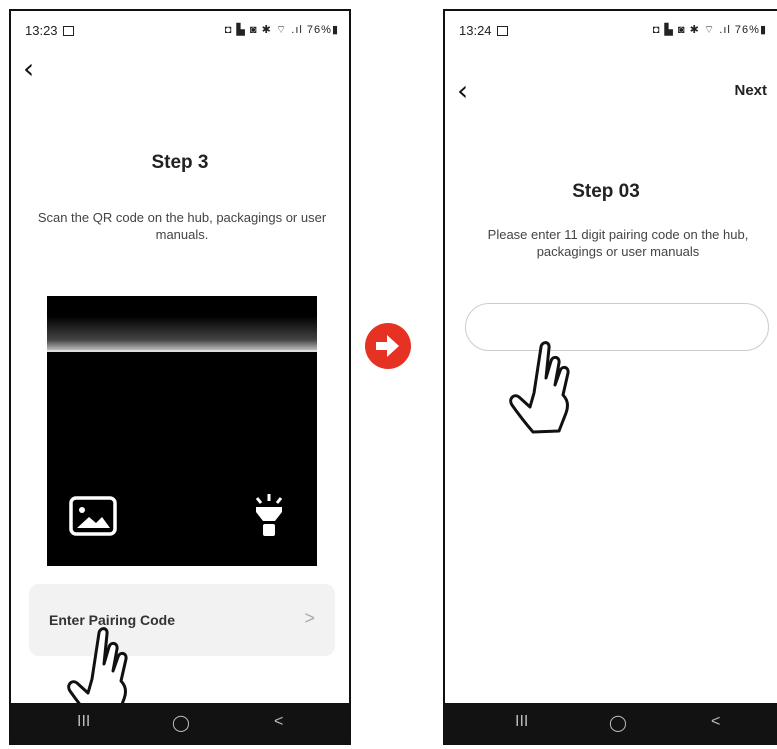  I want to click on status-time: 13:24, so click(483, 30).